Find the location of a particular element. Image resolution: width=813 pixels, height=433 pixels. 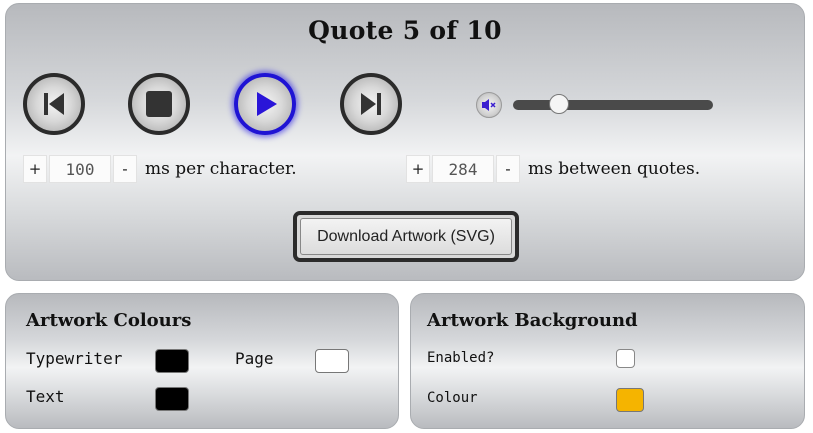

play-button is located at coordinates (265, 104).